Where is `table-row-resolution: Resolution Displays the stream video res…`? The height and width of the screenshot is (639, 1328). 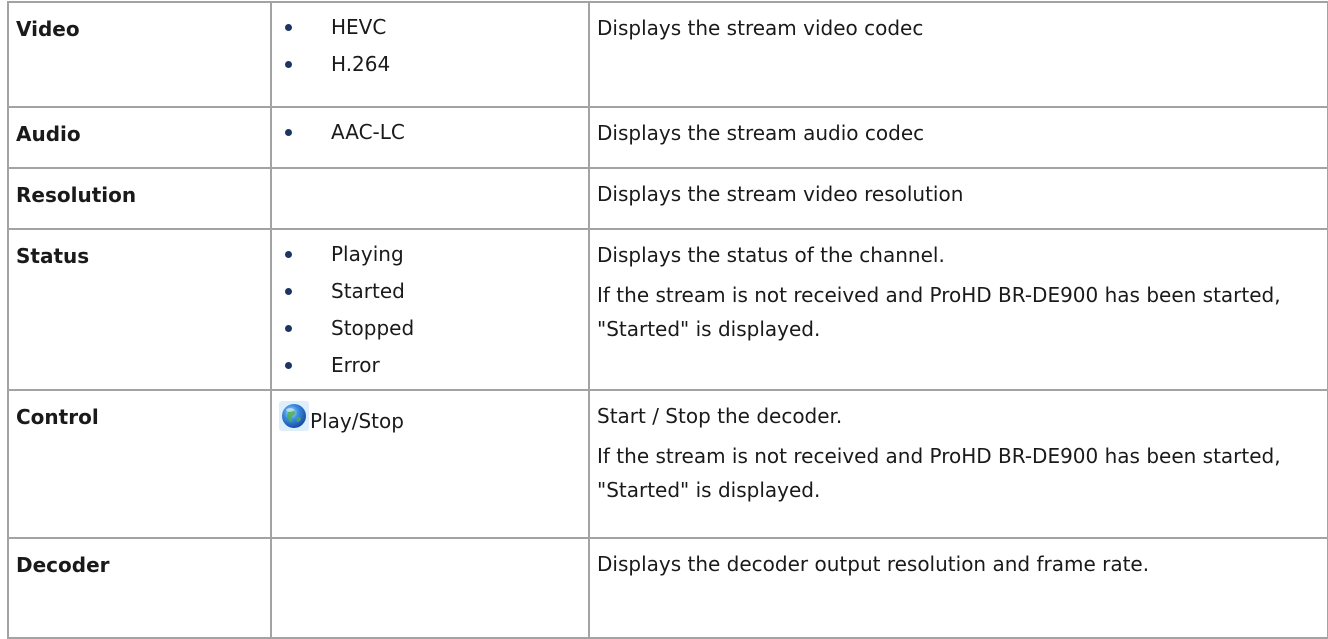 table-row-resolution: Resolution Displays the stream video res… is located at coordinates (667, 198).